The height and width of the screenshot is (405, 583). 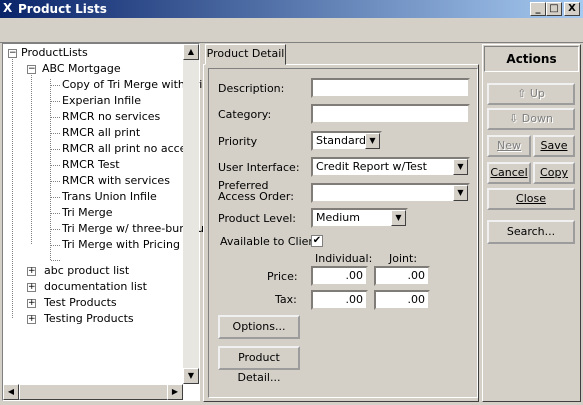 I want to click on tree-item: Tri Merge with Pricing, so click(x=121, y=245).